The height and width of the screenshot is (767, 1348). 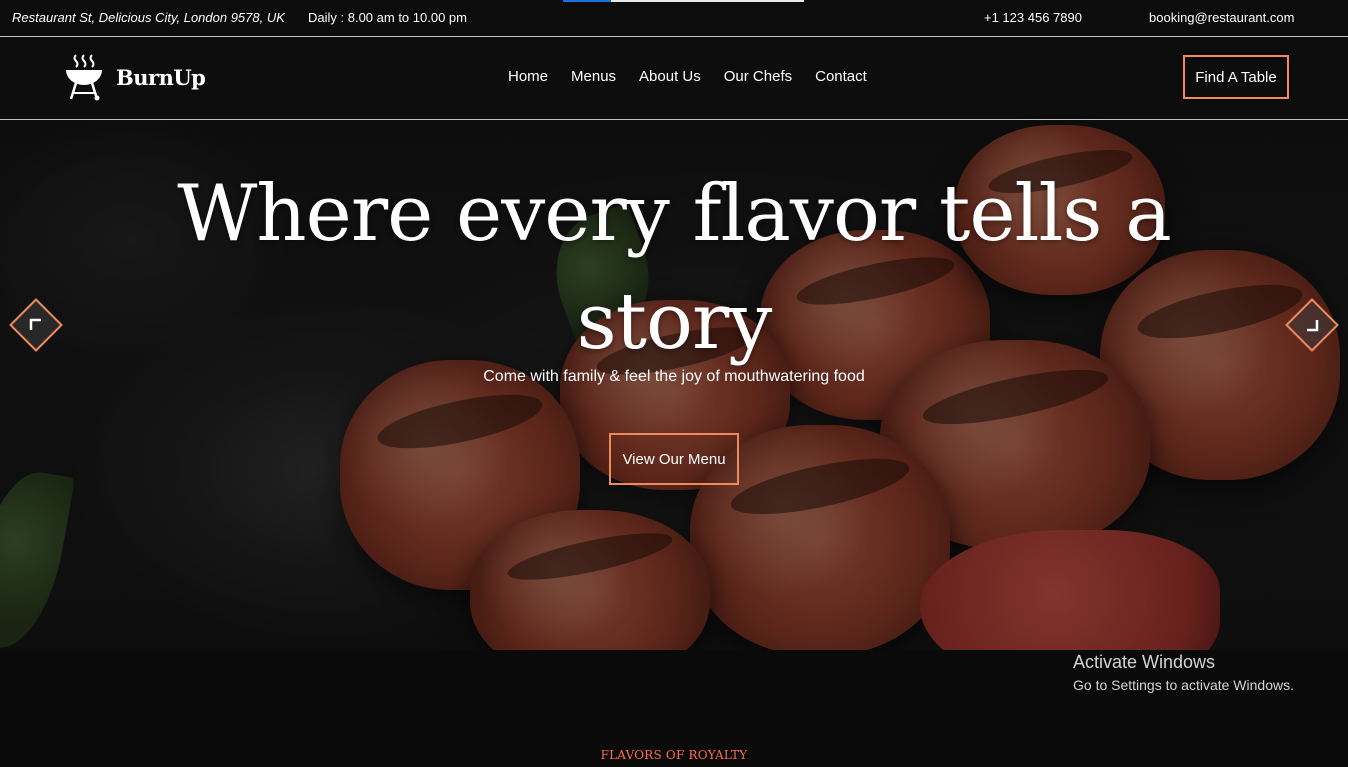 I want to click on nav-item-about-us: About Us, so click(x=670, y=76).